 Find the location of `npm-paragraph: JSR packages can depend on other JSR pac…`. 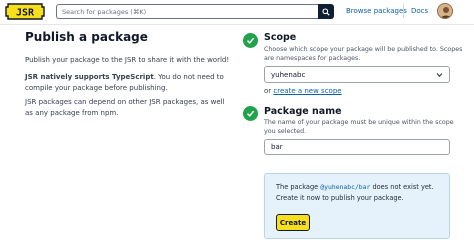

npm-paragraph: JSR packages can depend on other JSR pac… is located at coordinates (125, 107).